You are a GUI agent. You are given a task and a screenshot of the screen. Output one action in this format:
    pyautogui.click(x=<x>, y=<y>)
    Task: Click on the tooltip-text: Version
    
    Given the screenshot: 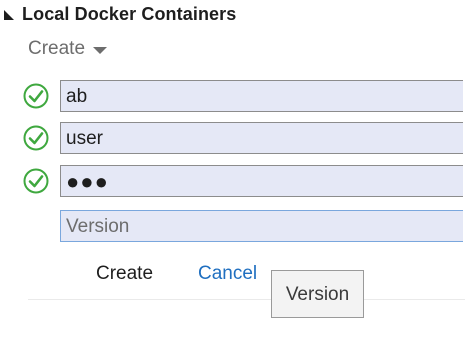 What is the action you would take?
    pyautogui.click(x=317, y=294)
    